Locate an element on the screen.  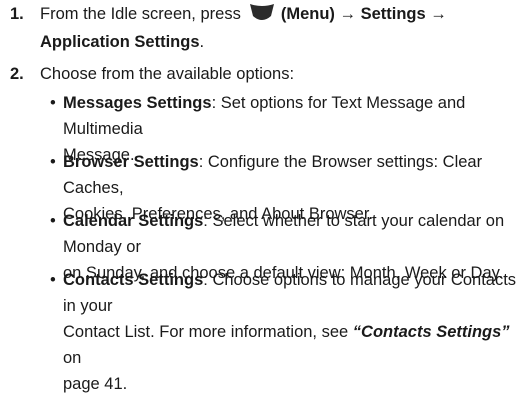
option-description: Contact List. For more information, see is located at coordinates (208, 332).